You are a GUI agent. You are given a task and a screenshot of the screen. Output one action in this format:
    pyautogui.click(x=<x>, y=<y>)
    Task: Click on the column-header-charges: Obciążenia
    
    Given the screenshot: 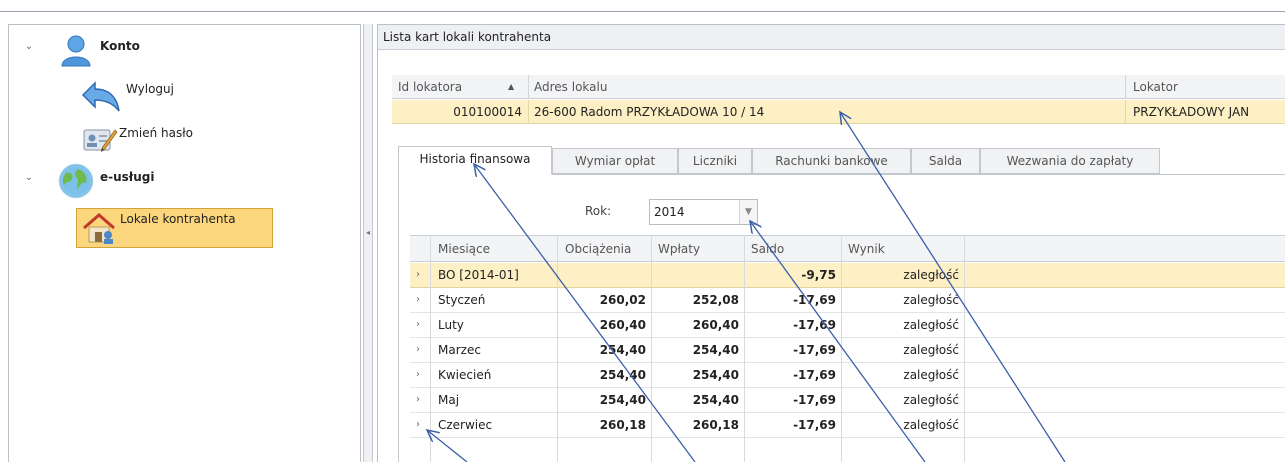 What is the action you would take?
    pyautogui.click(x=598, y=249)
    